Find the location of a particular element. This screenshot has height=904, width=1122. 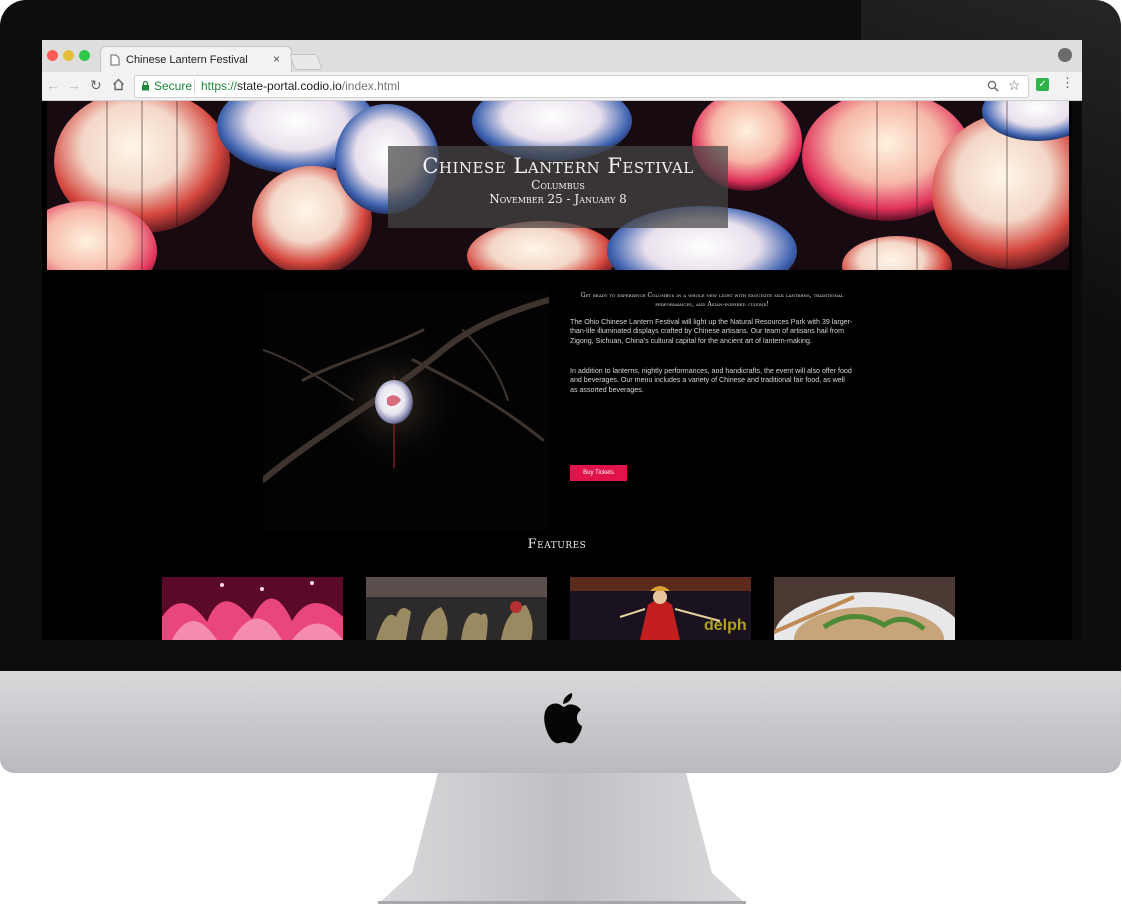

reload-icon: ↻ is located at coordinates (96, 85).